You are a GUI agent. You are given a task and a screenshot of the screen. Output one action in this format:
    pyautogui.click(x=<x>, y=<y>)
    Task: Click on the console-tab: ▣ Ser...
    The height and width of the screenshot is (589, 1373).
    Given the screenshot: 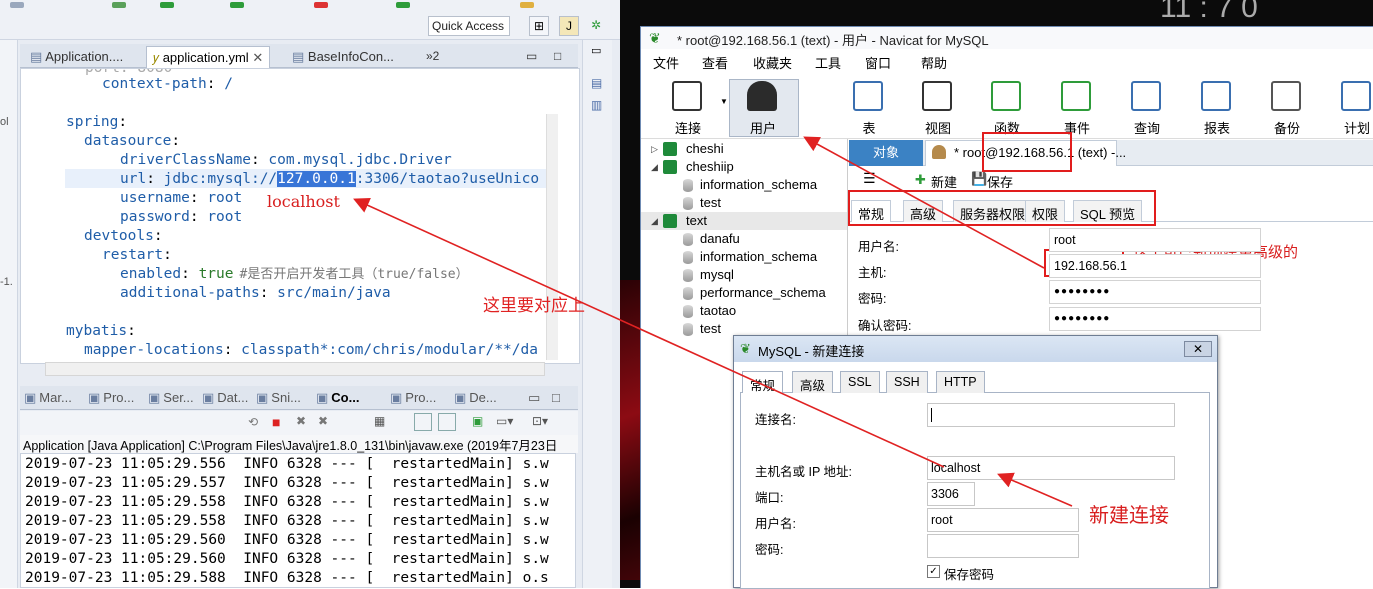 What is the action you would take?
    pyautogui.click(x=171, y=398)
    